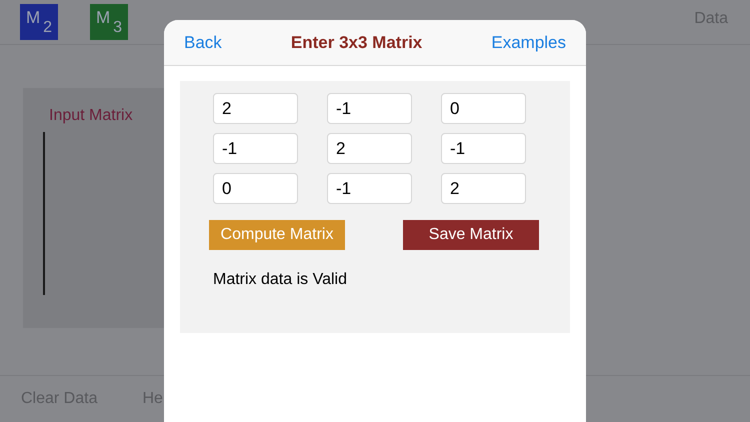  Describe the element at coordinates (528, 43) in the screenshot. I see `examples-button: Examples` at that location.